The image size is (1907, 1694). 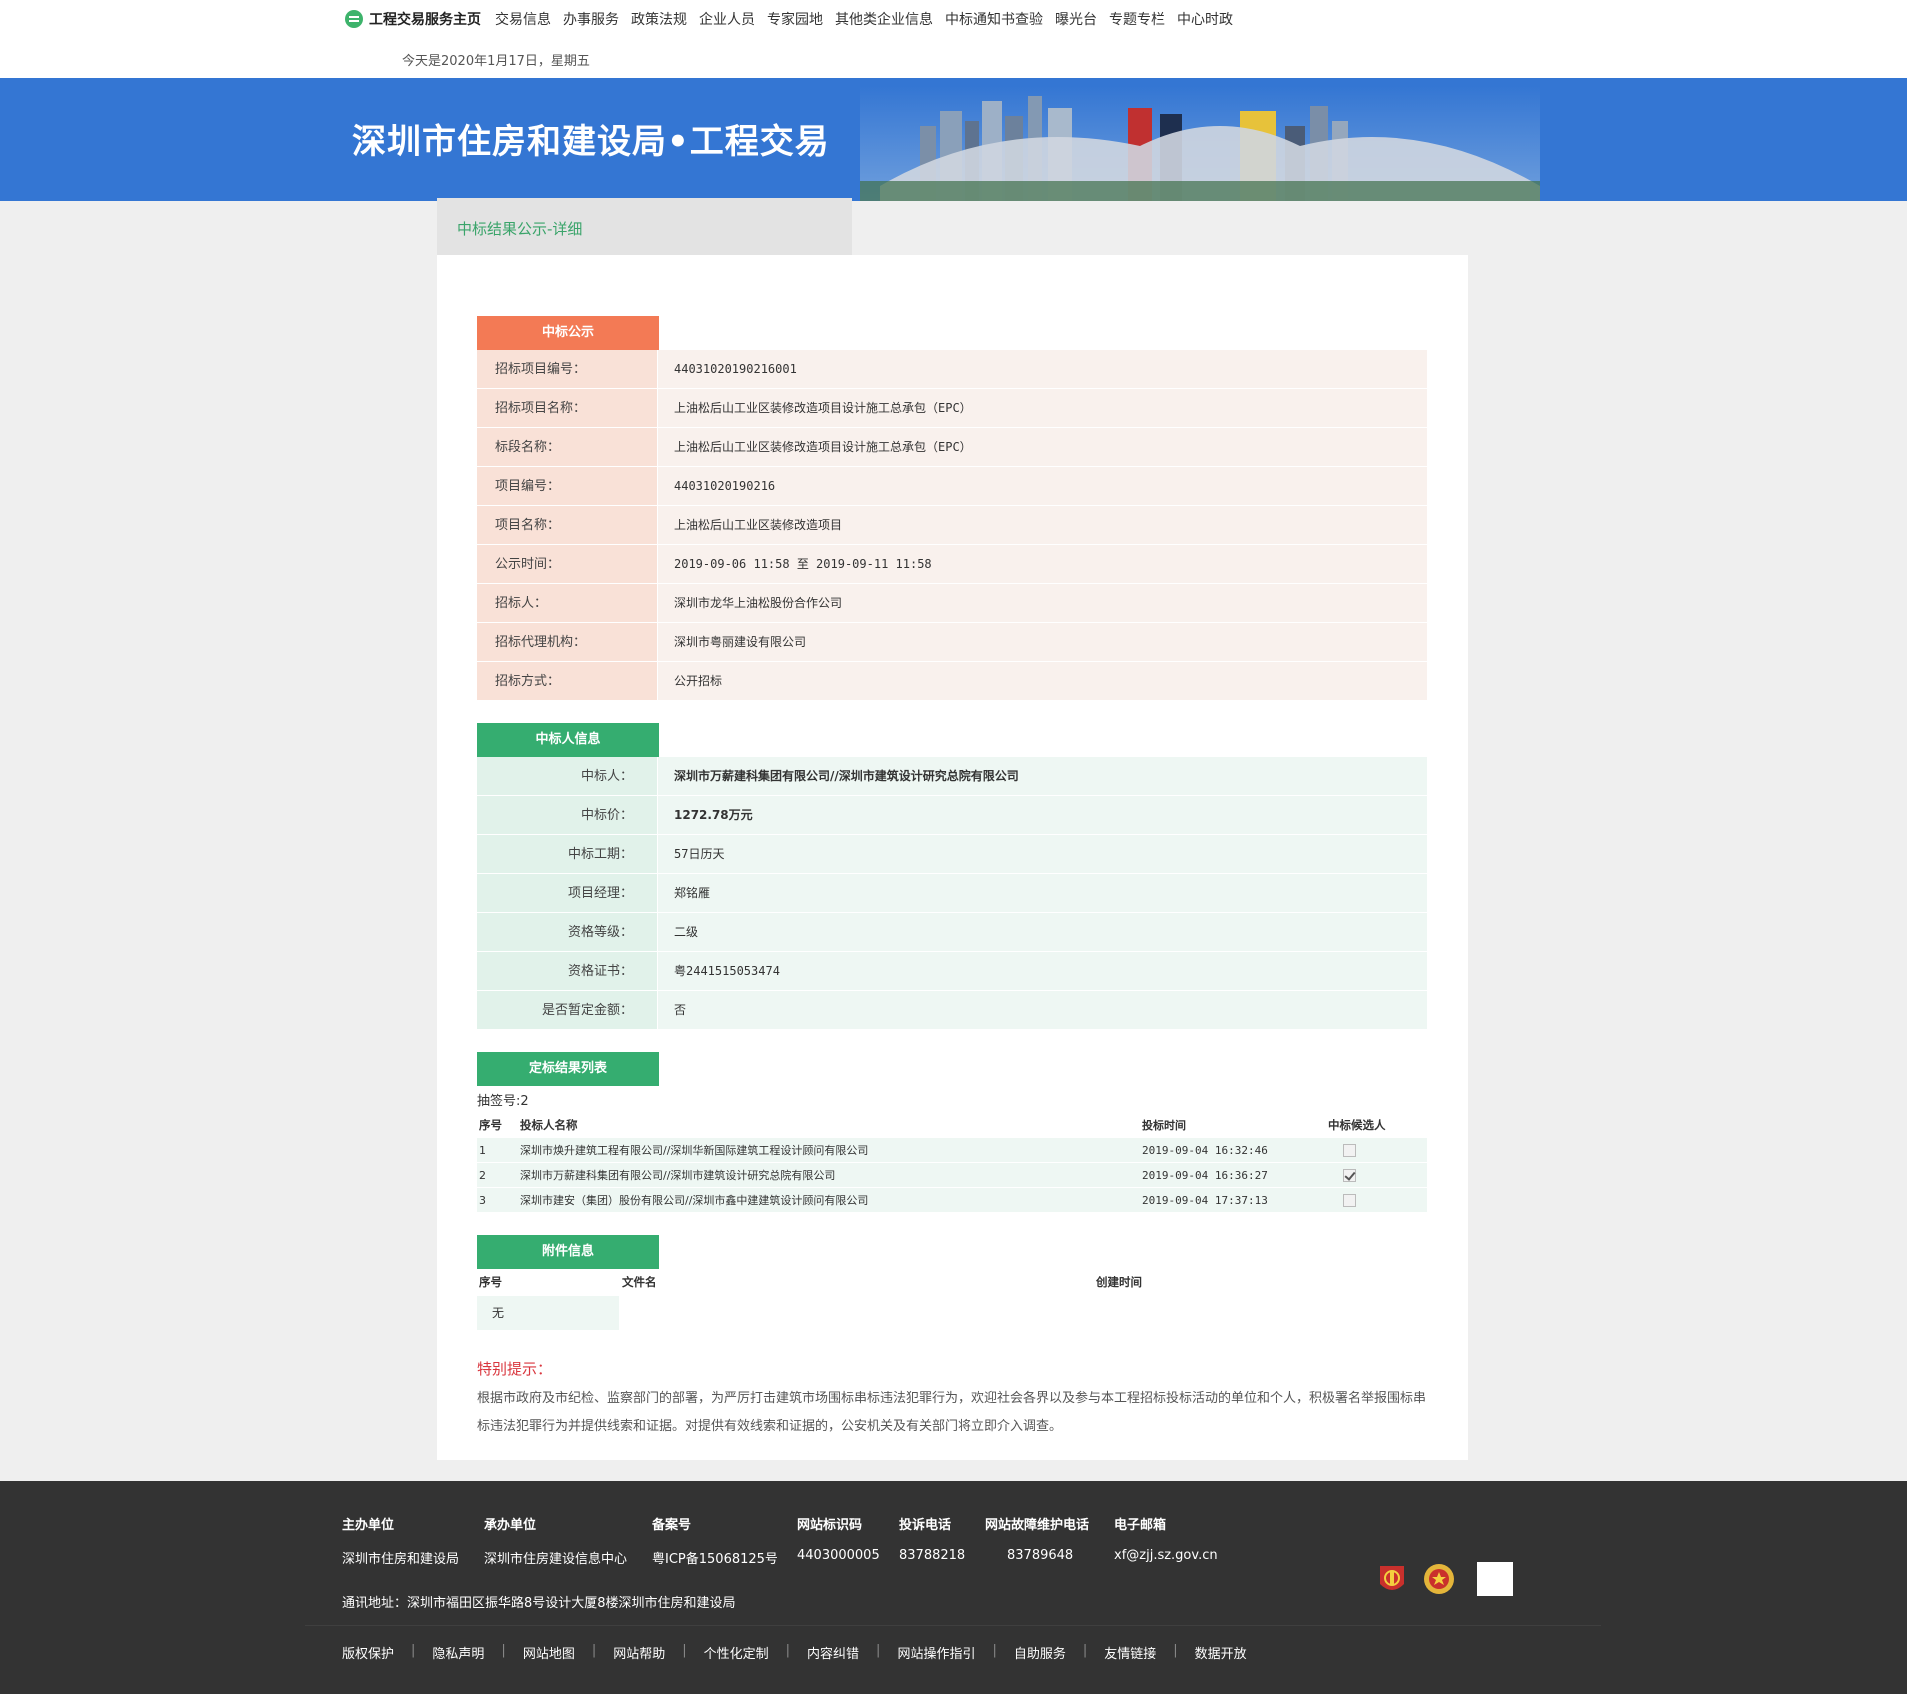 What do you see at coordinates (1042, 854) in the screenshot?
I see `field-value: 57日历天` at bounding box center [1042, 854].